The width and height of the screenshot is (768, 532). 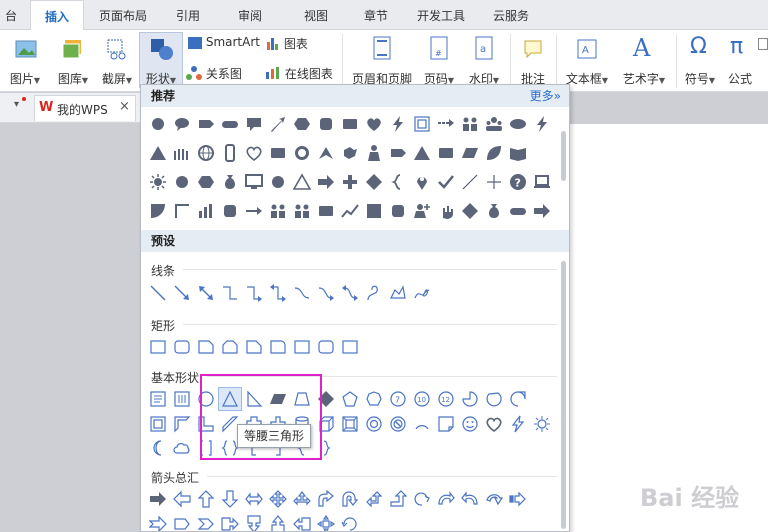 What do you see at coordinates (254, 293) in the screenshot?
I see `elbow-arrow-icon` at bounding box center [254, 293].